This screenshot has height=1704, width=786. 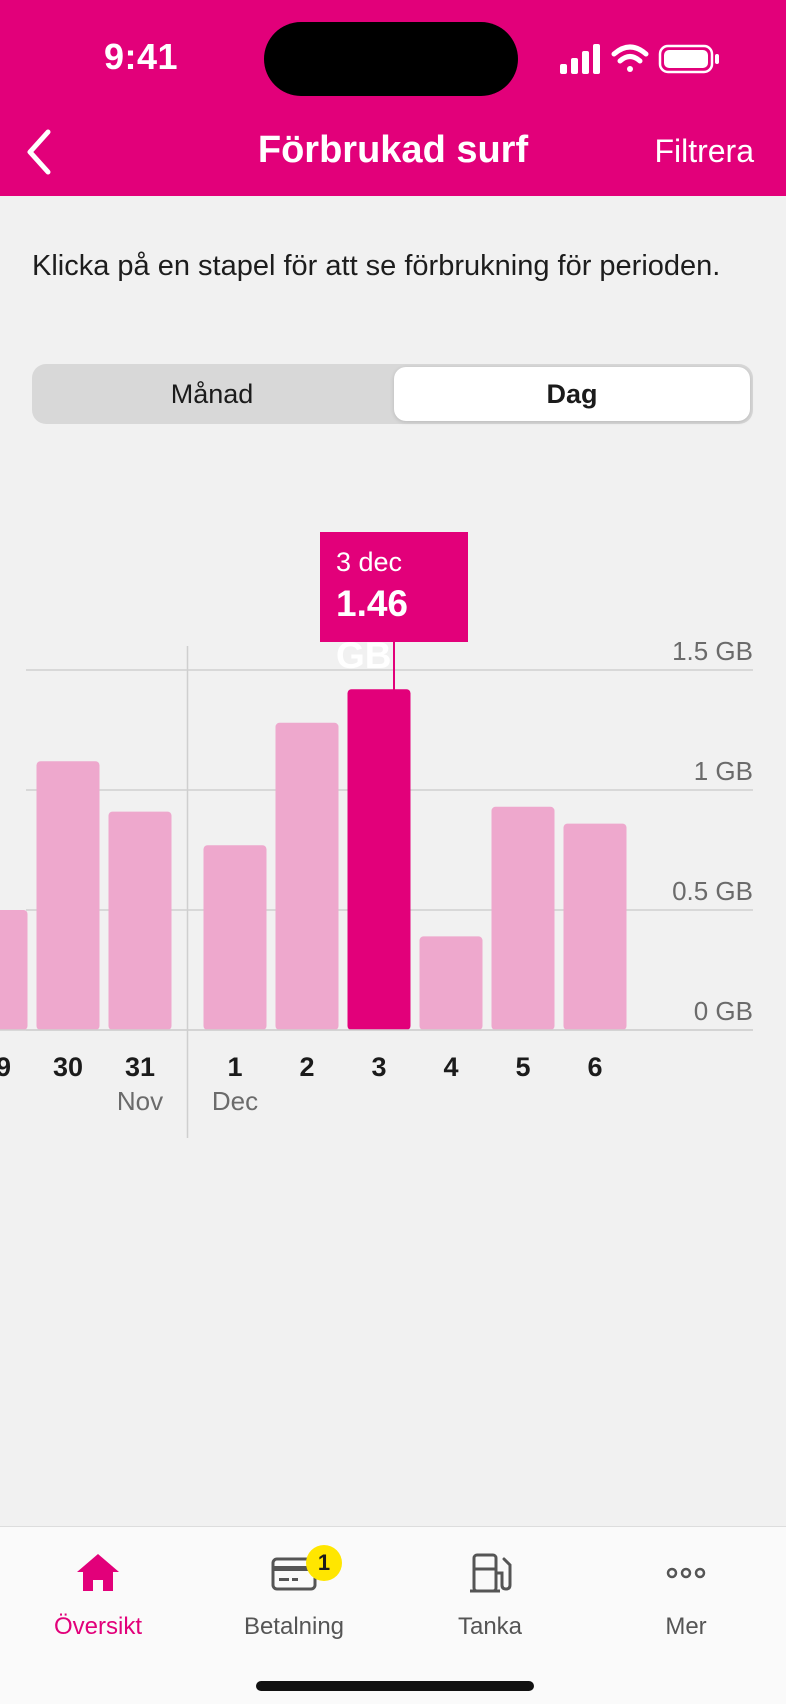 What do you see at coordinates (688, 59) in the screenshot?
I see `battery-icon` at bounding box center [688, 59].